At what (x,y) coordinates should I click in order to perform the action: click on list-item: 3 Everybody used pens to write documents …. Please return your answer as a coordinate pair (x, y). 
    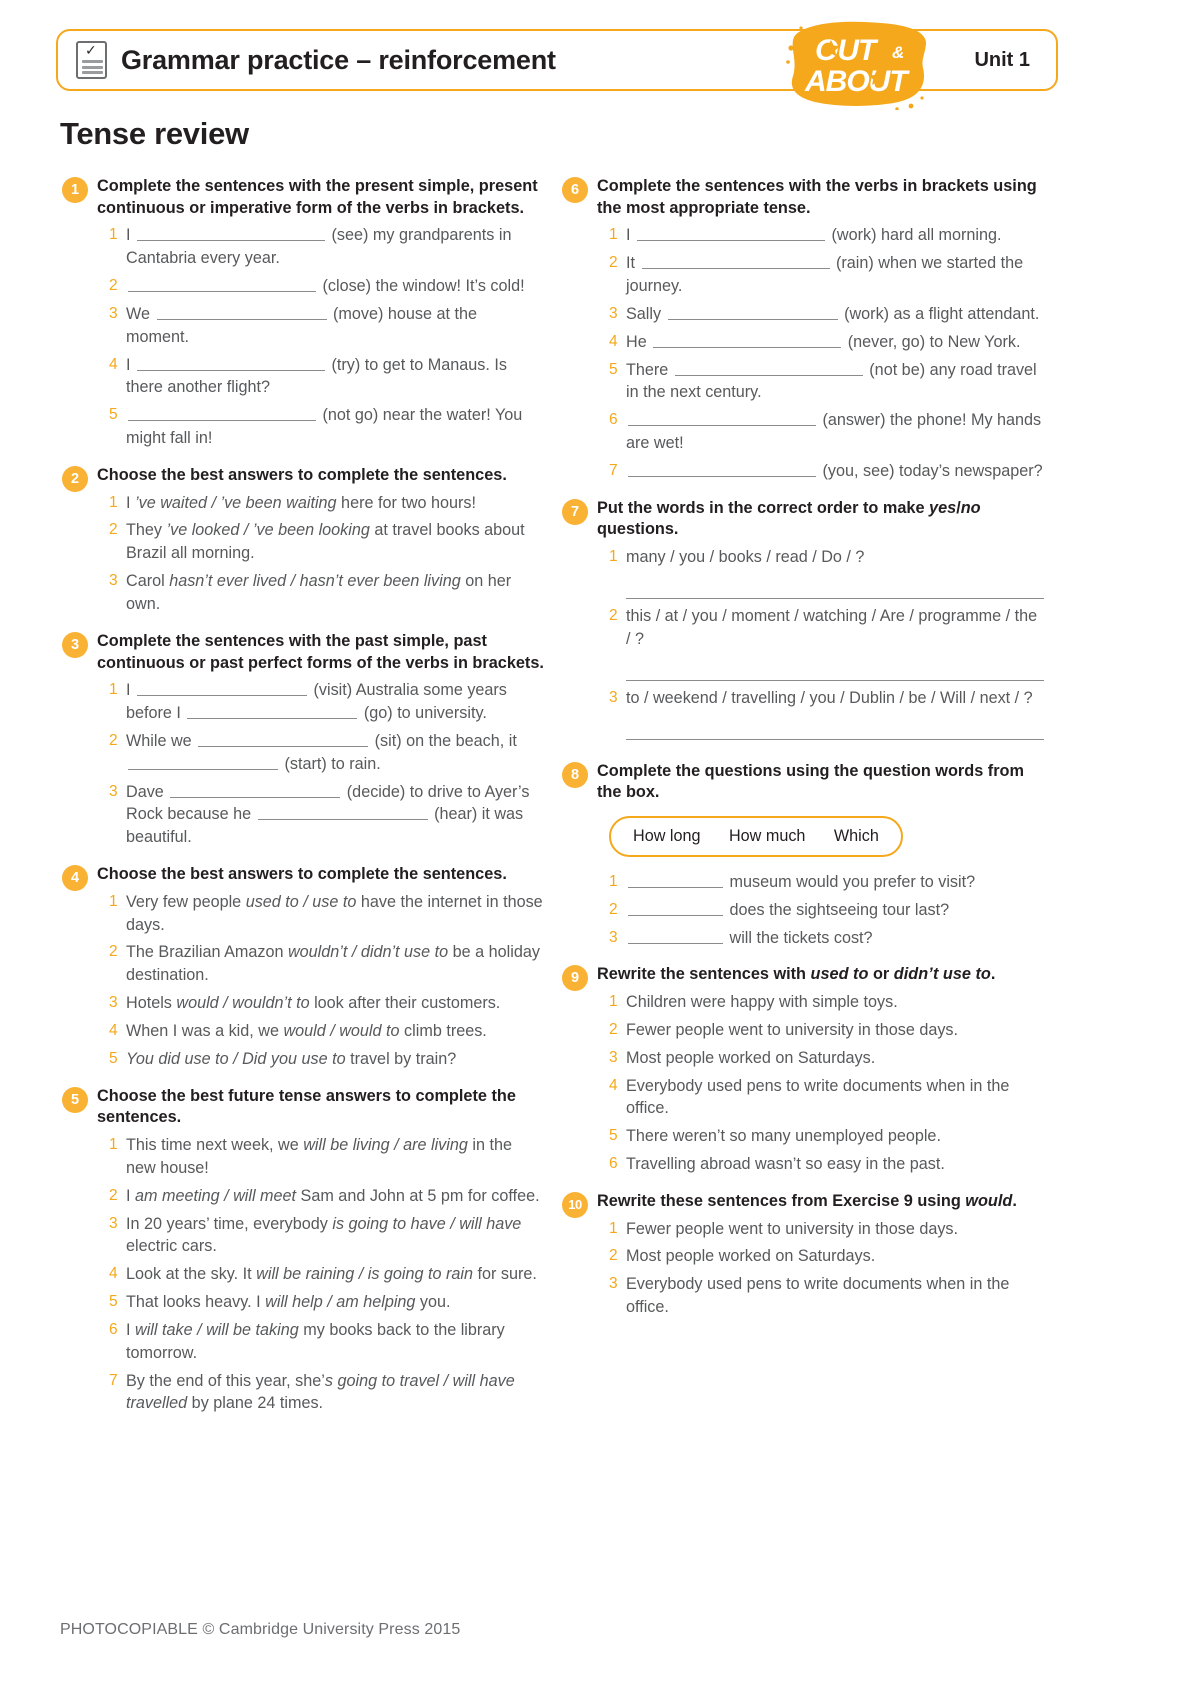
    Looking at the image, I should click on (820, 1296).